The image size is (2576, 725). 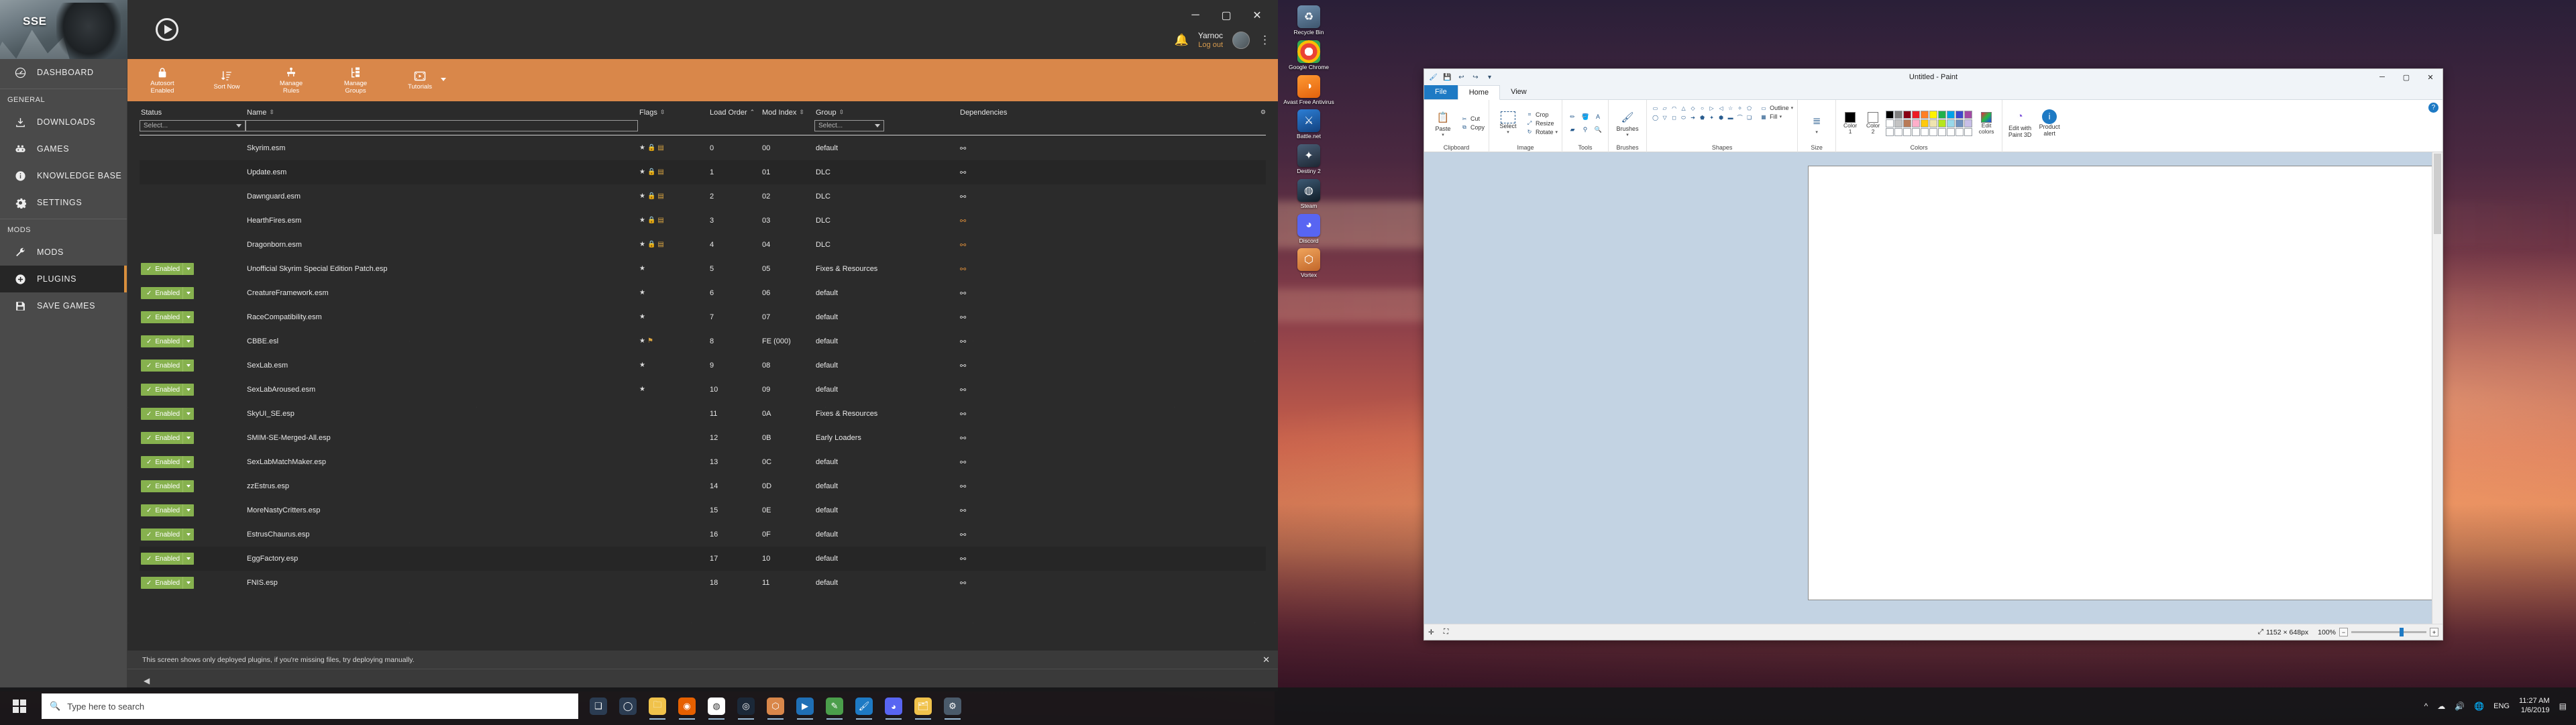 I want to click on paint-canvas, so click(x=2125, y=383).